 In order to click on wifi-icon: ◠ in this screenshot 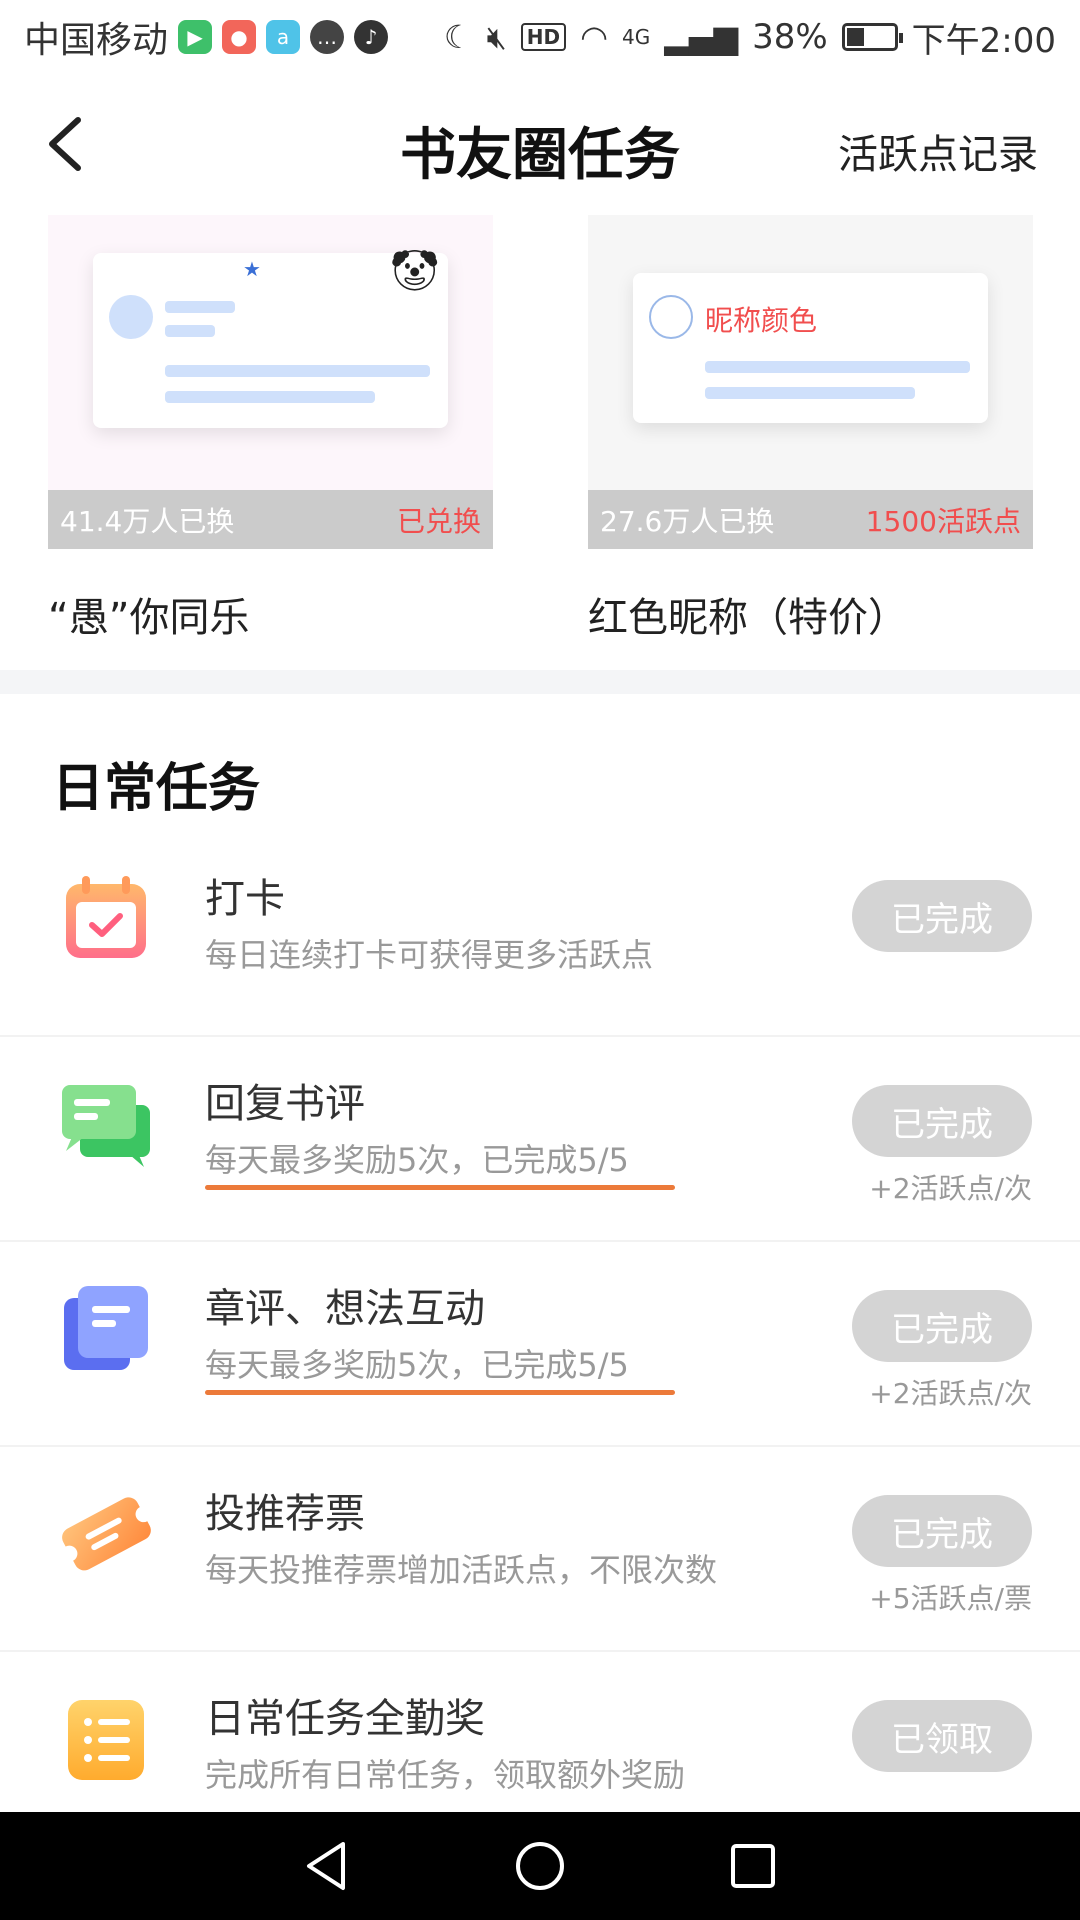, I will do `click(594, 37)`.